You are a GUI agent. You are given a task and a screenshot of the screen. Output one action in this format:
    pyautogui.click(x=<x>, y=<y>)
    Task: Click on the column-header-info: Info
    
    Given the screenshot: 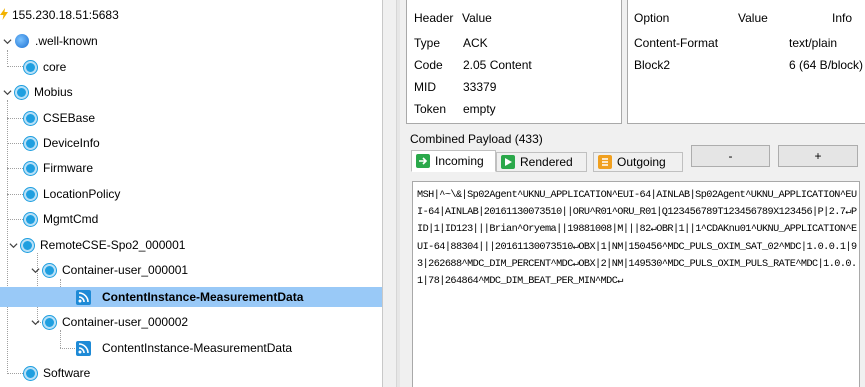 What is the action you would take?
    pyautogui.click(x=842, y=18)
    